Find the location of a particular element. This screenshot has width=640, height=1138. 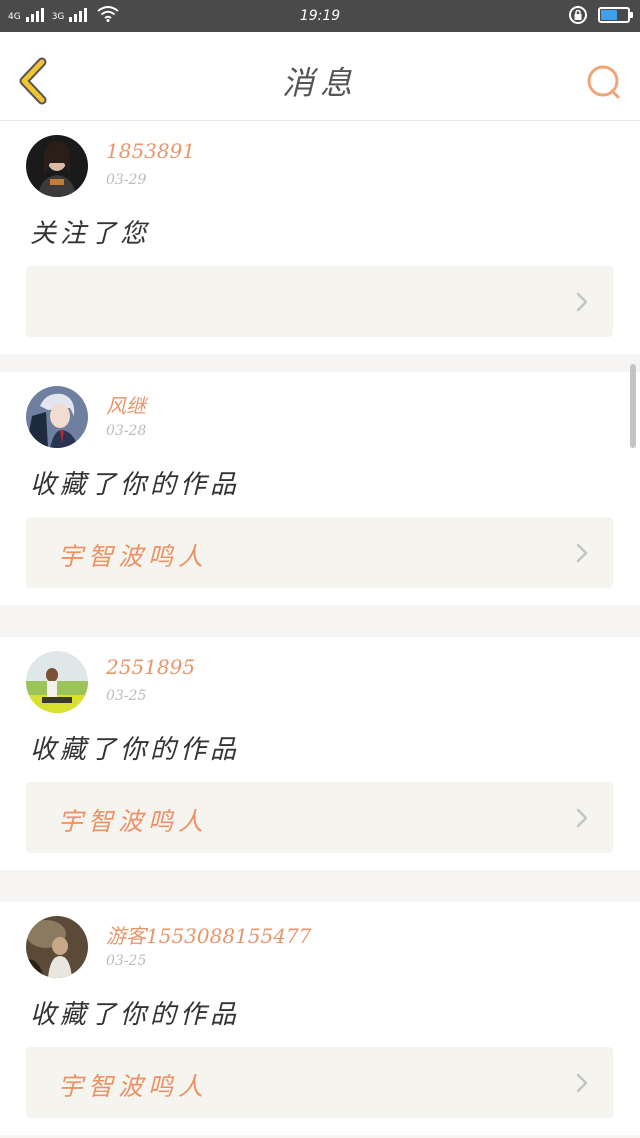

battery-icon is located at coordinates (615, 15).